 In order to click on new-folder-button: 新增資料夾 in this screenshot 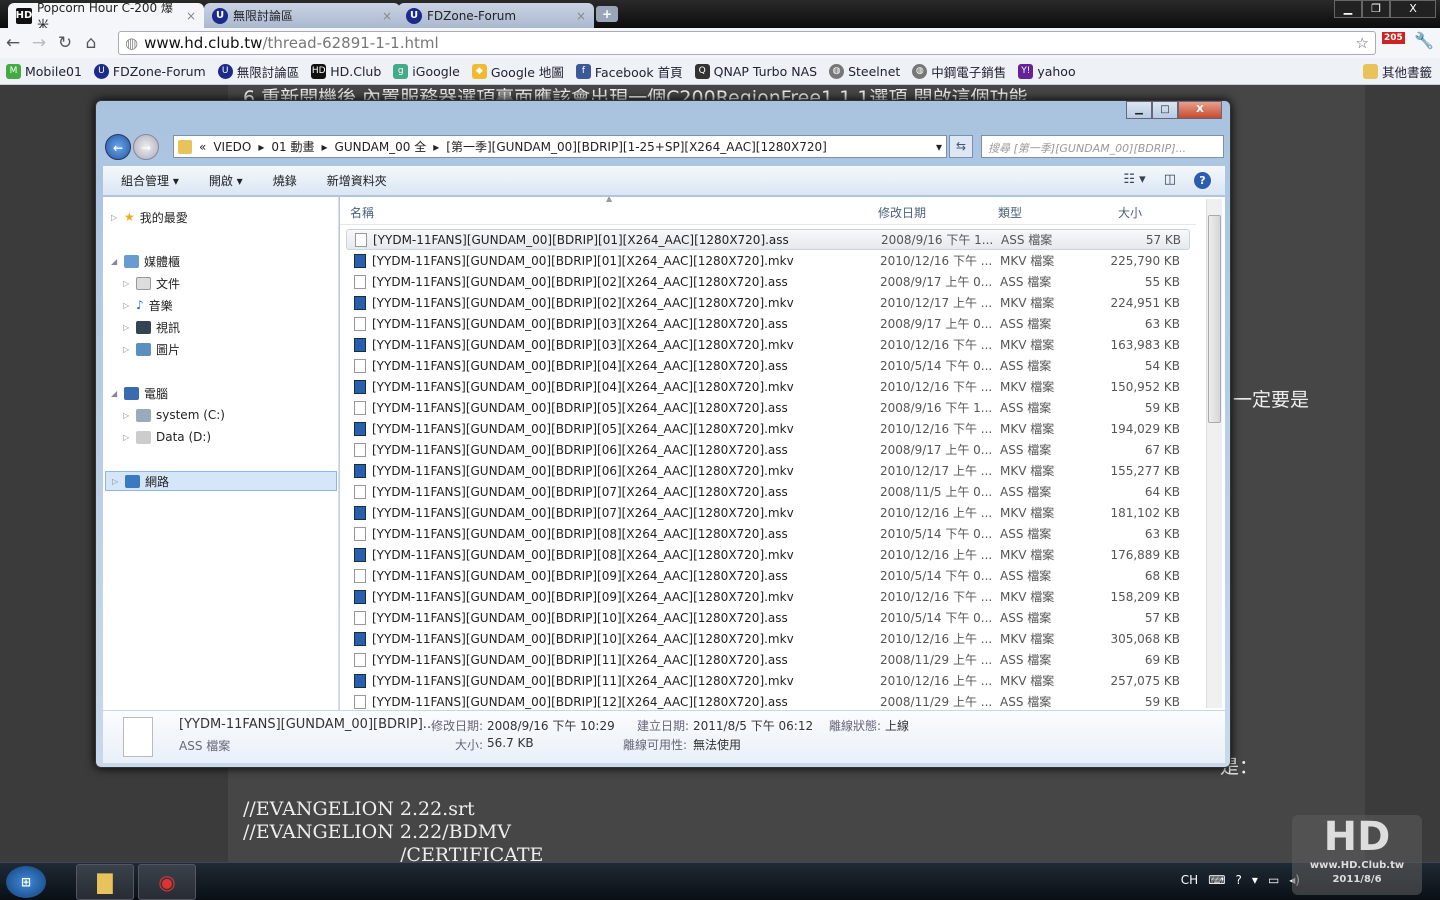, I will do `click(357, 180)`.